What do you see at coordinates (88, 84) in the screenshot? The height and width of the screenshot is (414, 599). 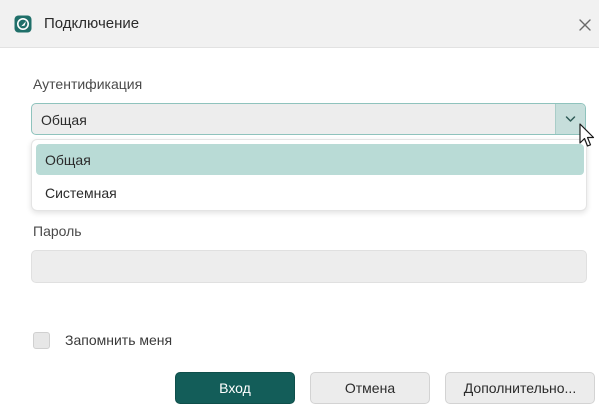 I see `auth-label: Аутентификация` at bounding box center [88, 84].